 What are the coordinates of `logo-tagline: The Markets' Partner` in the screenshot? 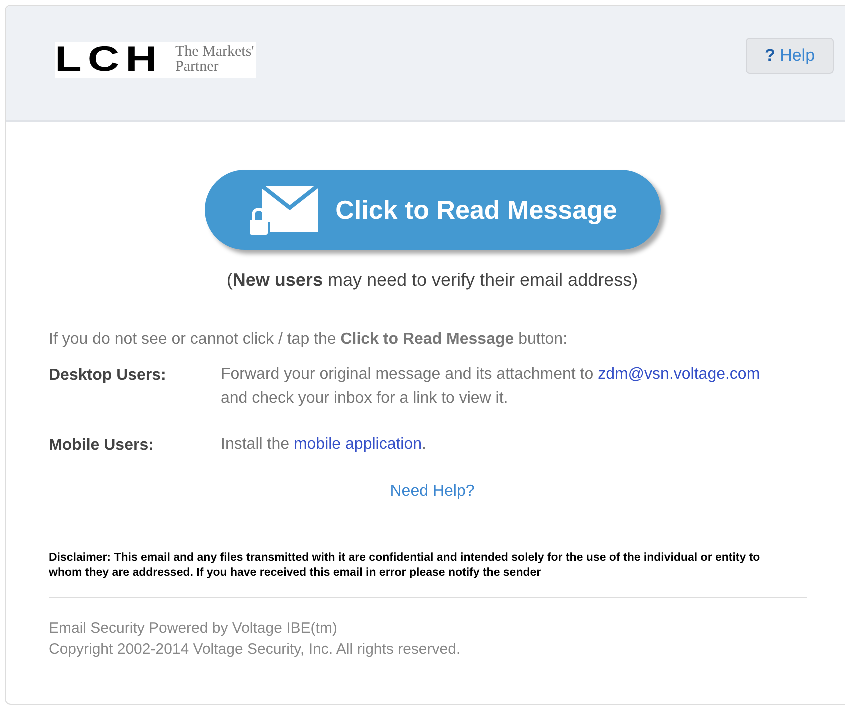 It's located at (214, 60).